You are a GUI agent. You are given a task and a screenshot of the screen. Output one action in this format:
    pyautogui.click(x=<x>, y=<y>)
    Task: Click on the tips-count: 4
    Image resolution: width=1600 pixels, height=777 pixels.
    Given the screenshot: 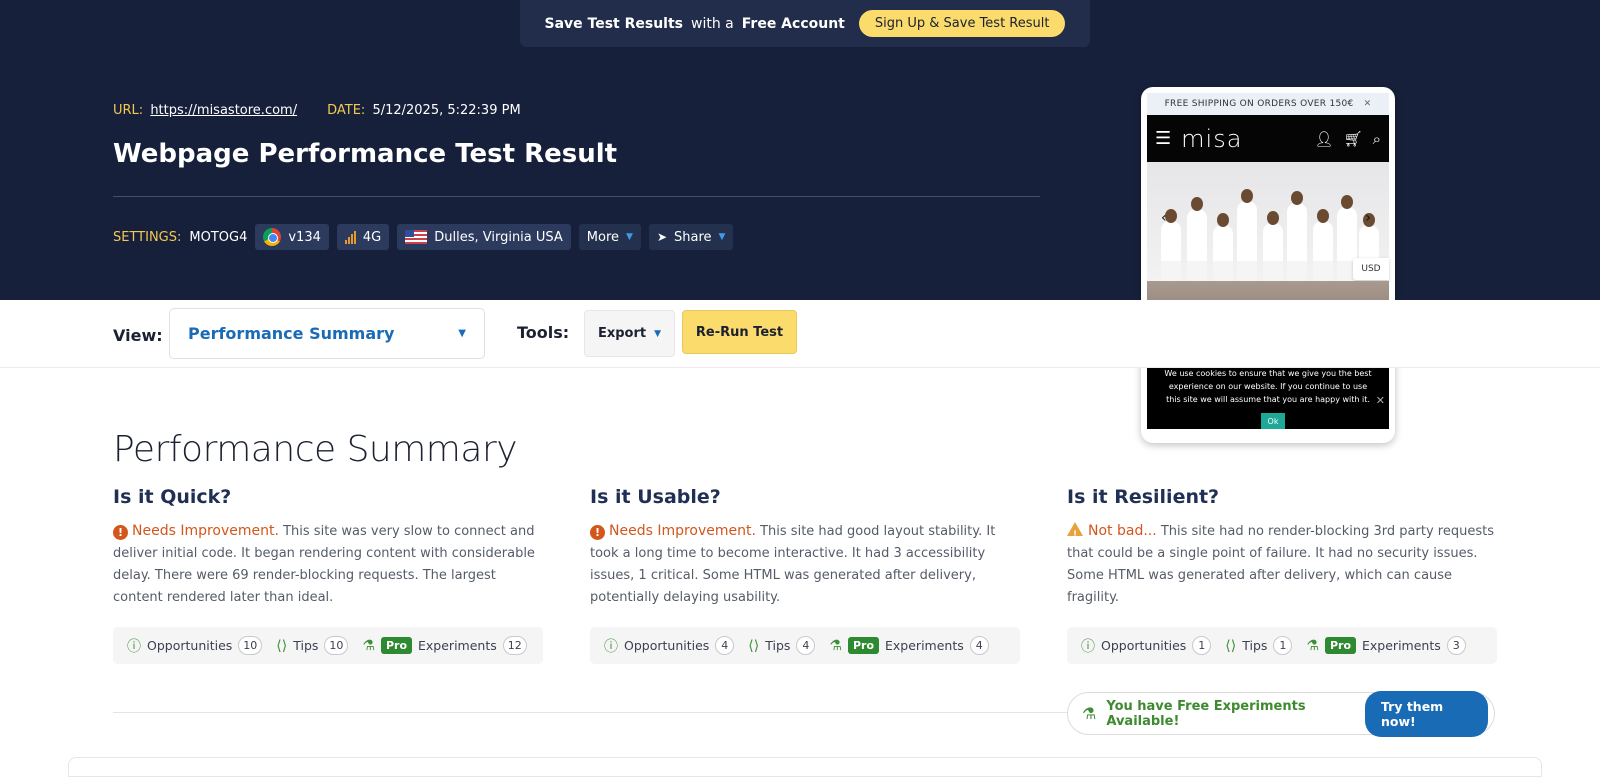 What is the action you would take?
    pyautogui.click(x=806, y=645)
    